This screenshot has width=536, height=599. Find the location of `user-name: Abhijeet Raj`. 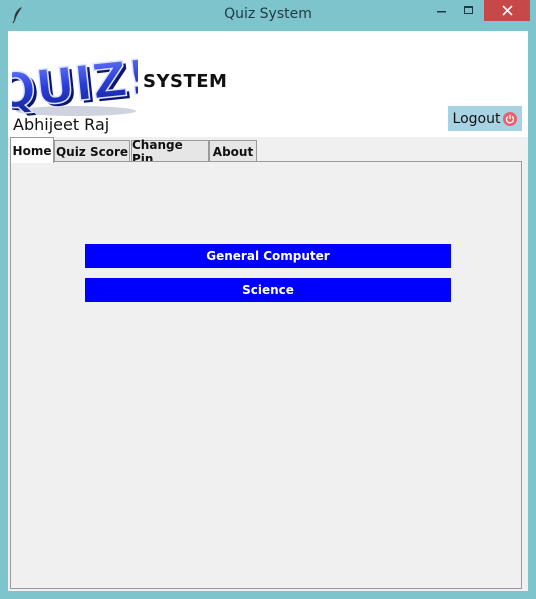

user-name: Abhijeet Raj is located at coordinates (61, 124).